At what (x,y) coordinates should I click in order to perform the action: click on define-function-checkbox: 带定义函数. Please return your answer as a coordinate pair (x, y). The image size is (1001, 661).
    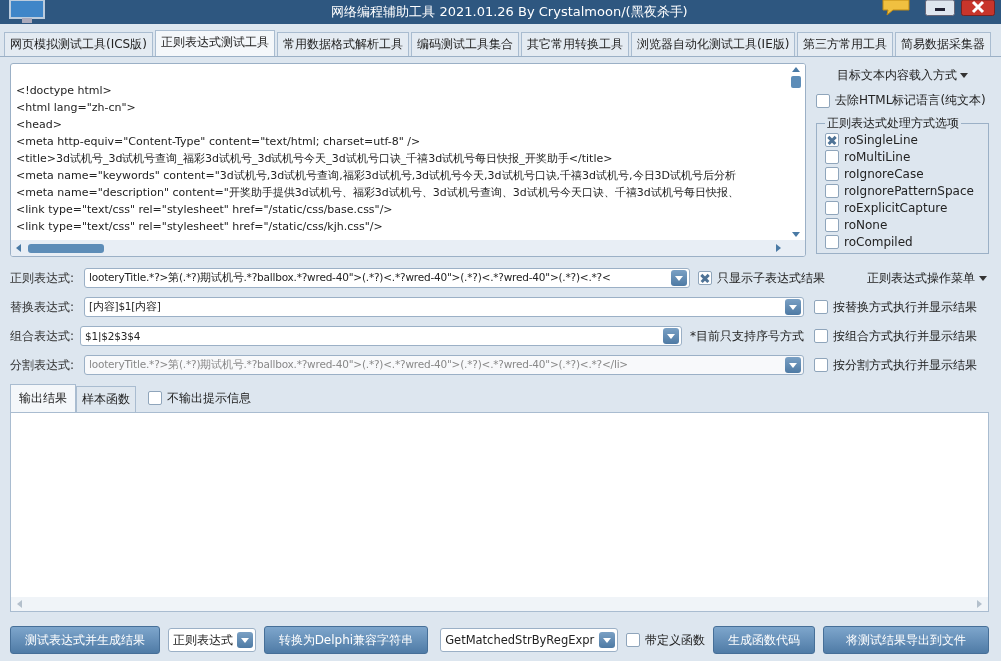
    Looking at the image, I should click on (665, 640).